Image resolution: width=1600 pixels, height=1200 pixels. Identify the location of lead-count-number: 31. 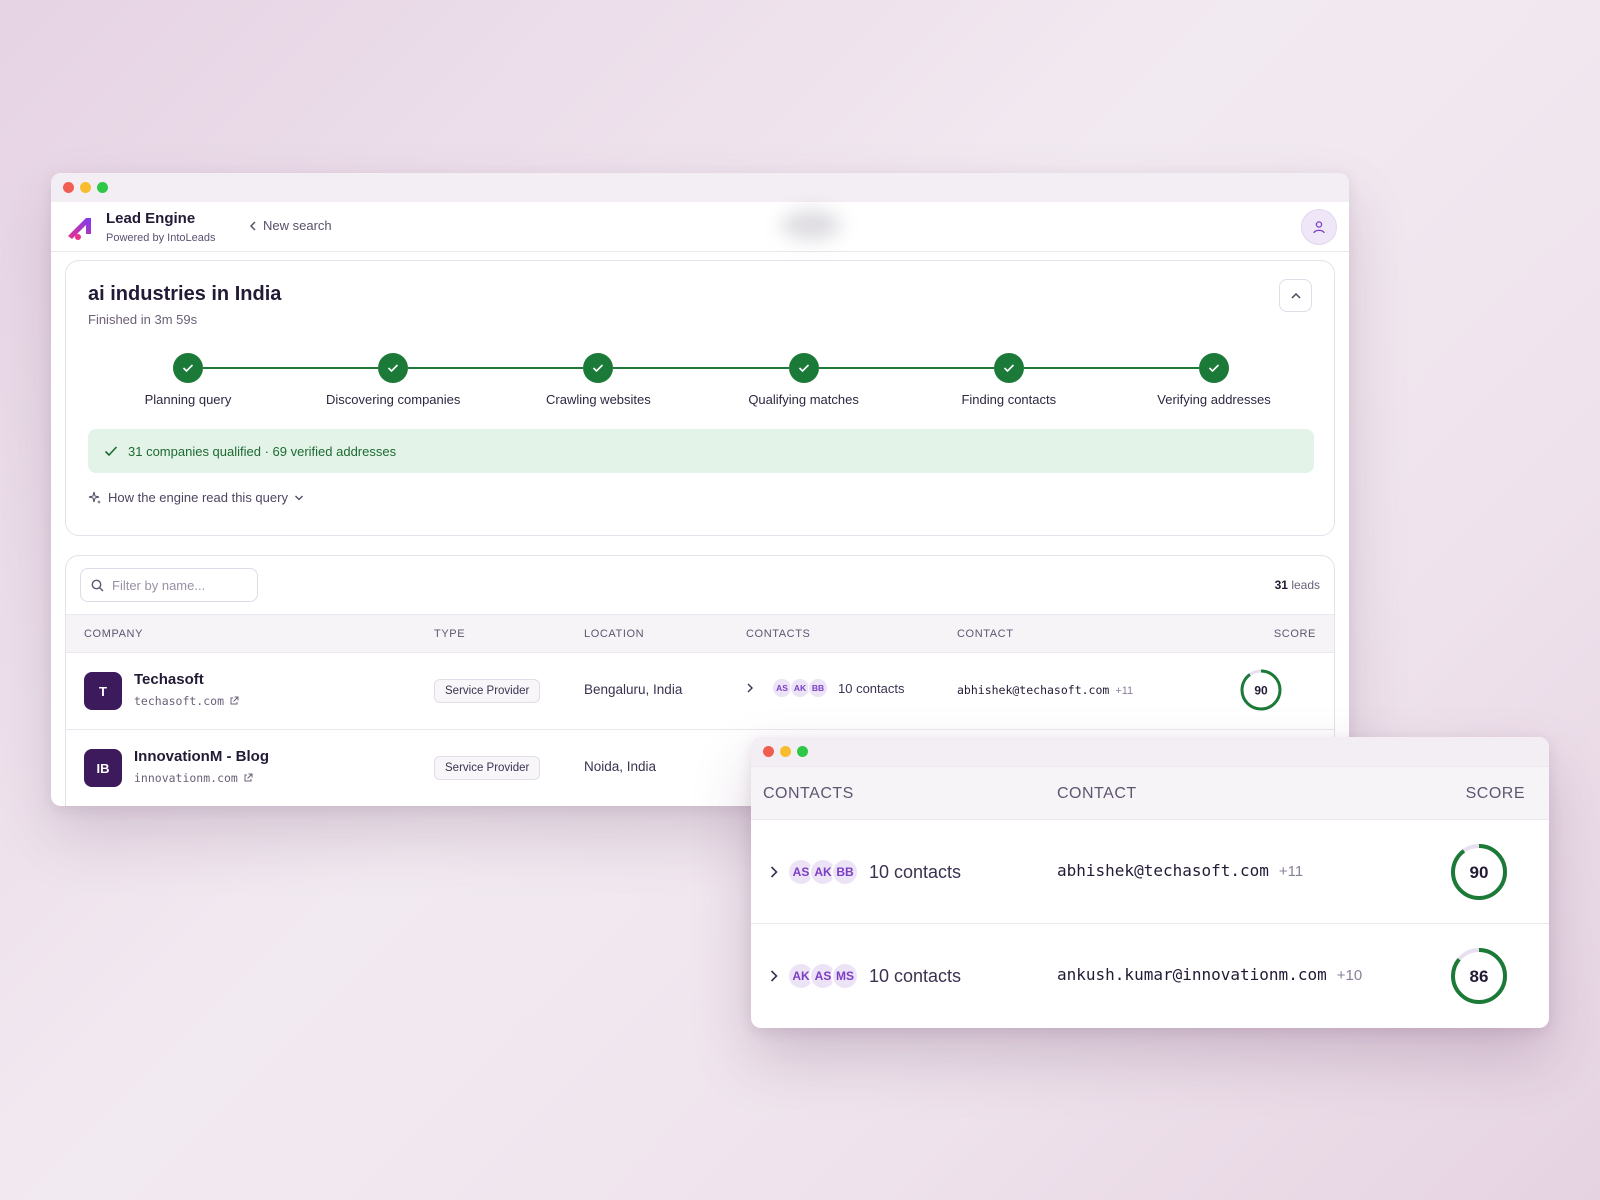
(1281, 585).